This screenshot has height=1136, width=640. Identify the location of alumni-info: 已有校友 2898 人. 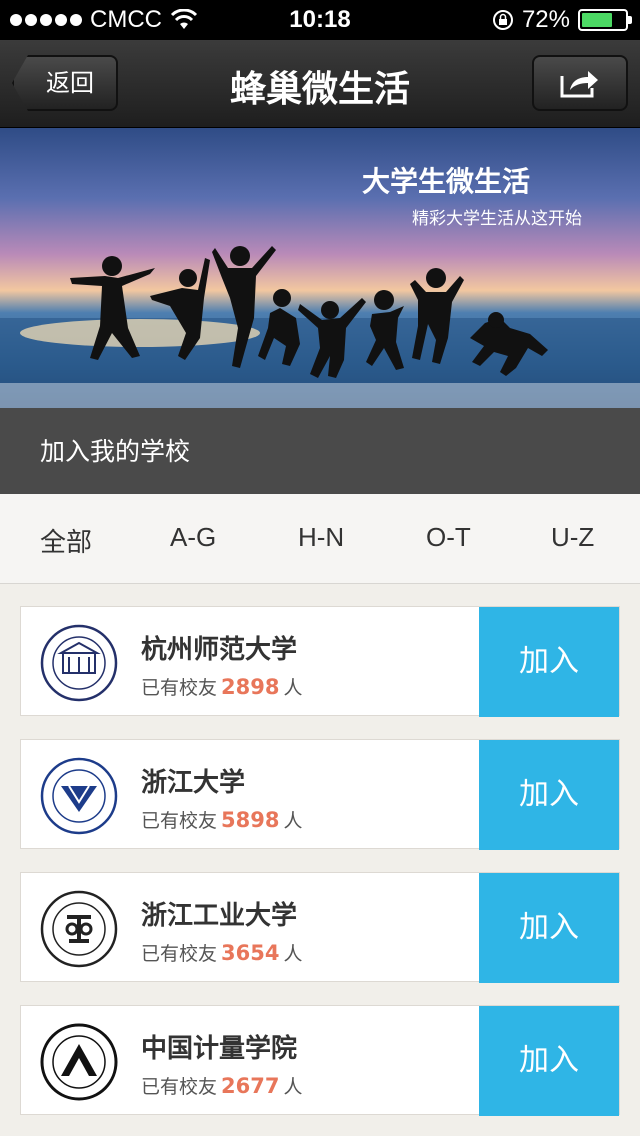
(221, 686).